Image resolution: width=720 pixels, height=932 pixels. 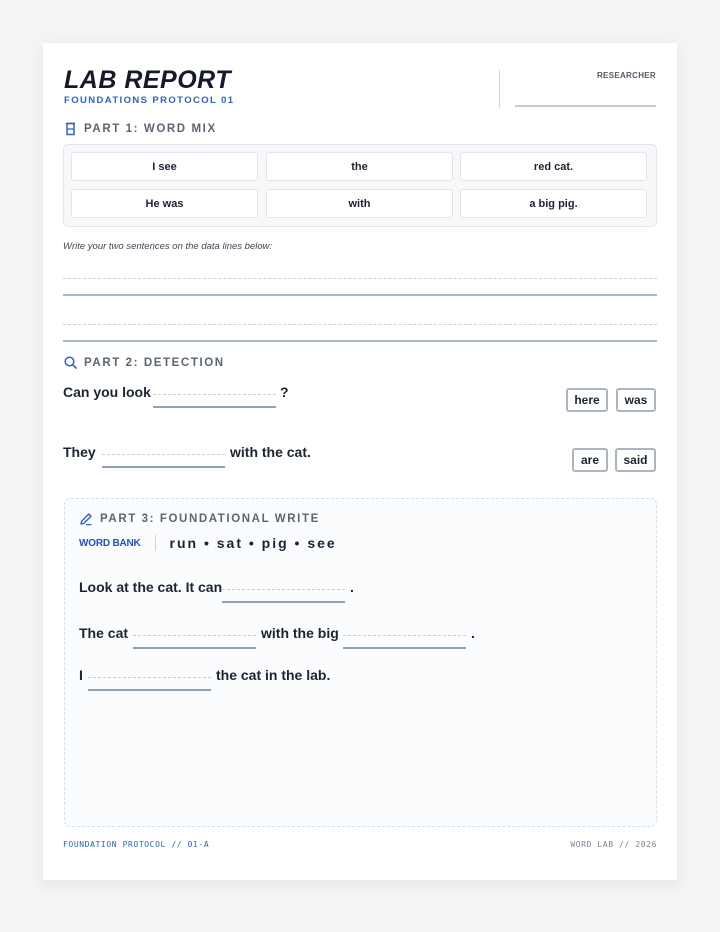 What do you see at coordinates (155, 543) in the screenshot?
I see `word-bank-divider` at bounding box center [155, 543].